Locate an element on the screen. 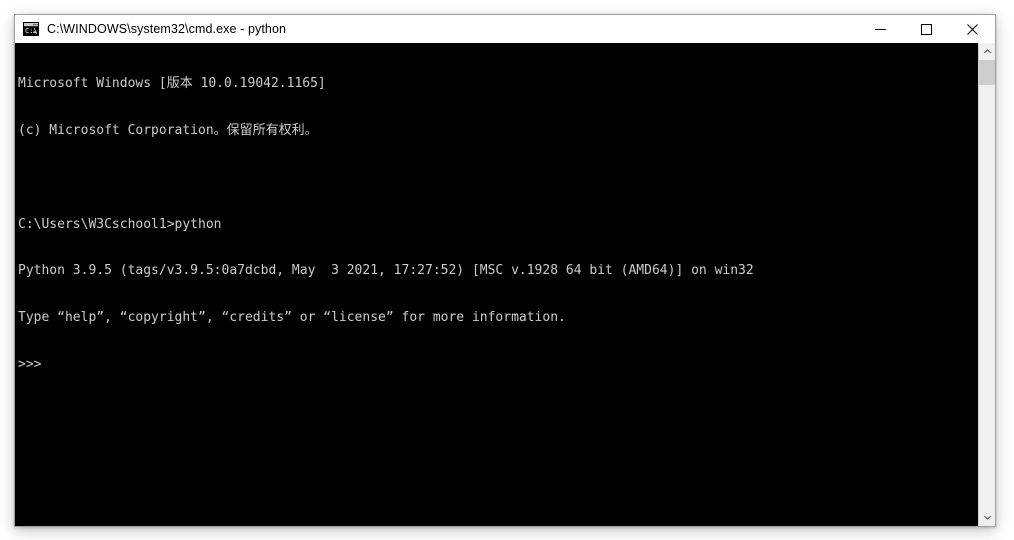  chevron-down-icon is located at coordinates (987, 517).